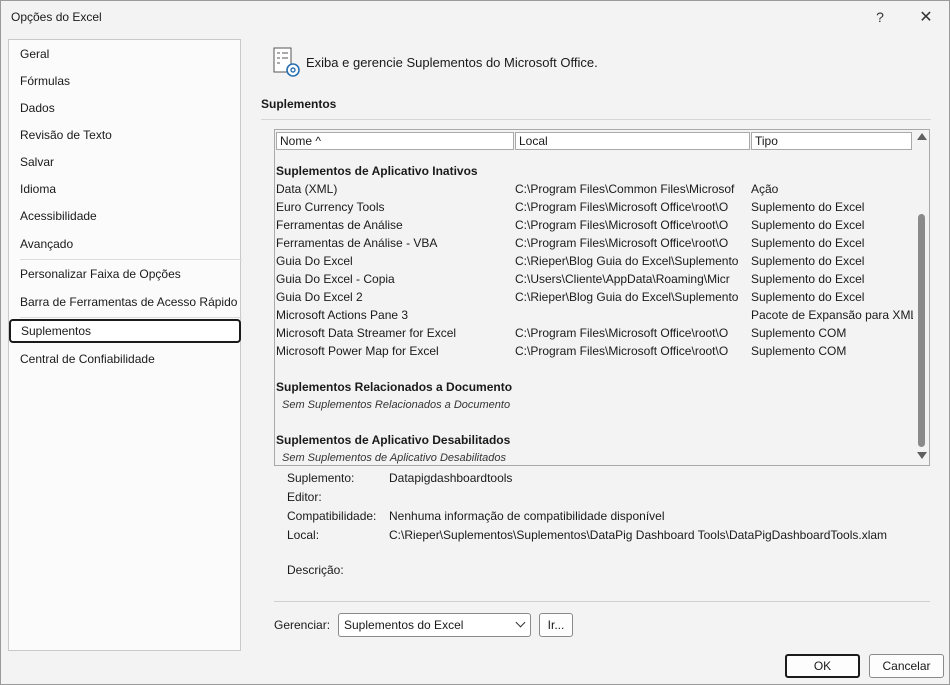 The width and height of the screenshot is (950, 685). What do you see at coordinates (632, 141) in the screenshot?
I see `column-header-local: Local` at bounding box center [632, 141].